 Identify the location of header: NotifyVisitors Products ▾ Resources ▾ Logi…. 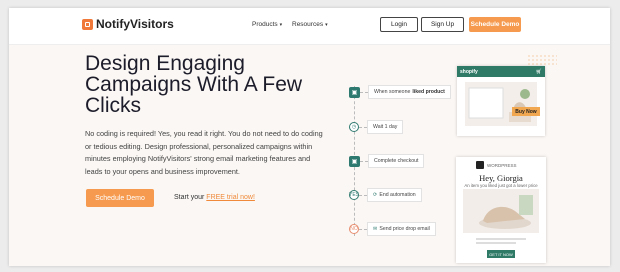
(309, 26).